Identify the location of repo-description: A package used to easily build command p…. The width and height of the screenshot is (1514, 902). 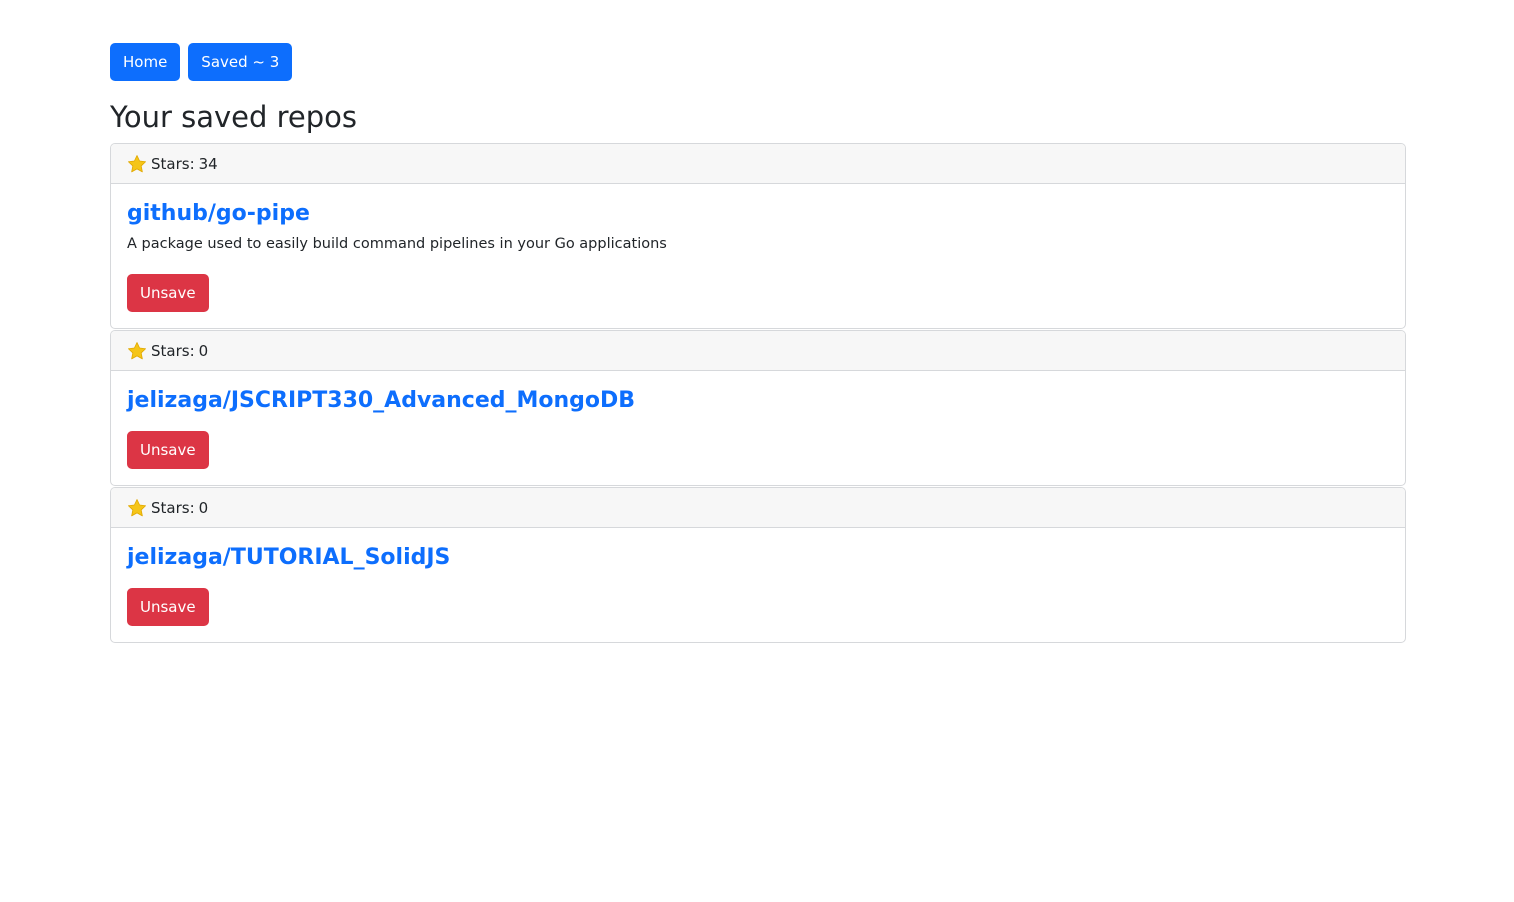
(397, 244).